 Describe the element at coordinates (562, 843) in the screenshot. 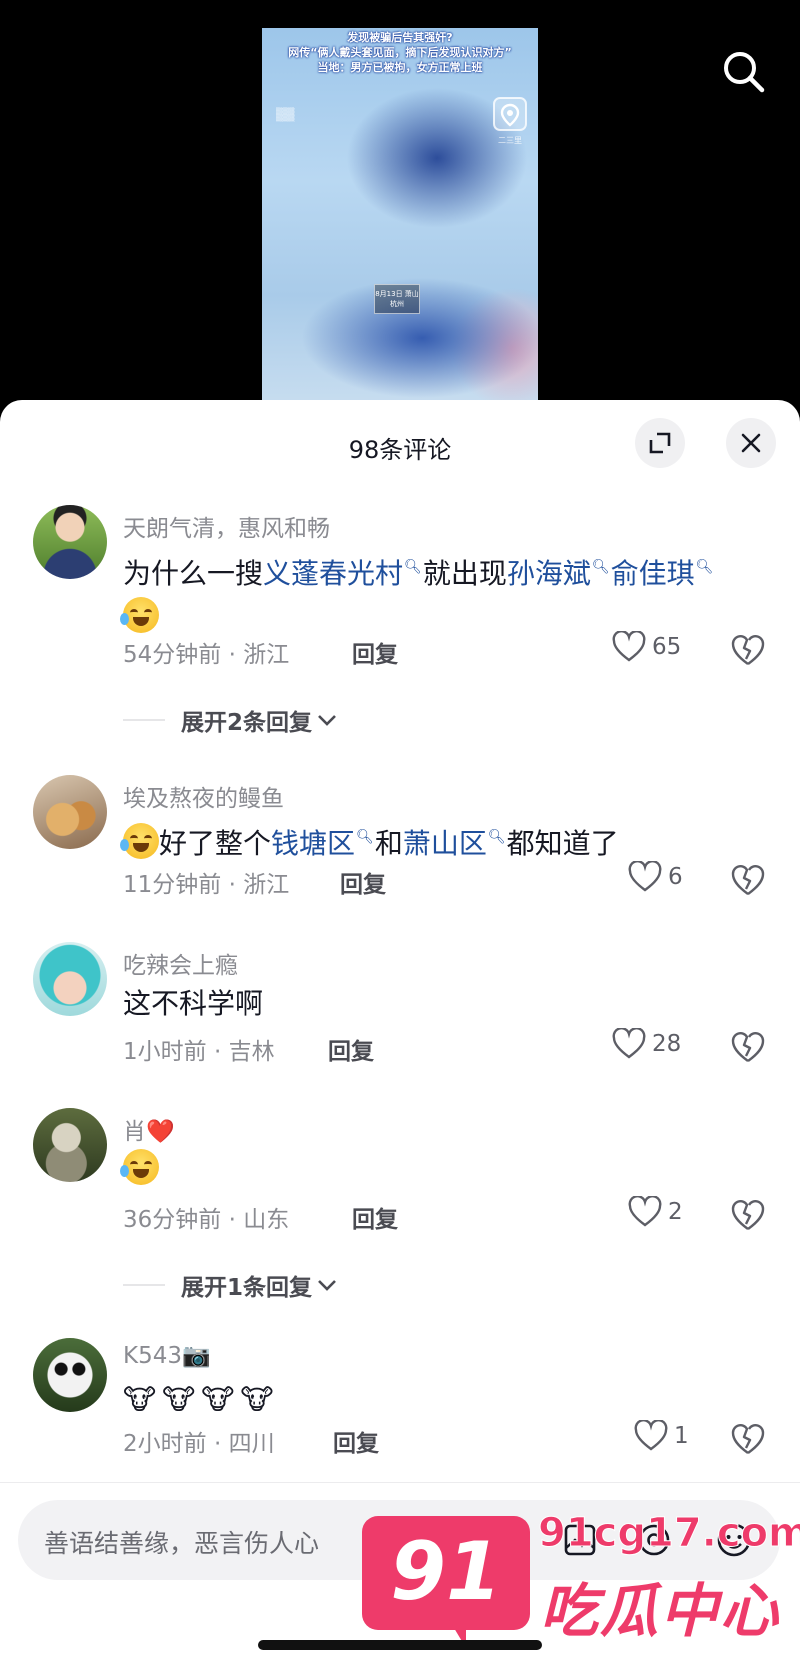

I see `comment-text-segment: 都知道了` at that location.